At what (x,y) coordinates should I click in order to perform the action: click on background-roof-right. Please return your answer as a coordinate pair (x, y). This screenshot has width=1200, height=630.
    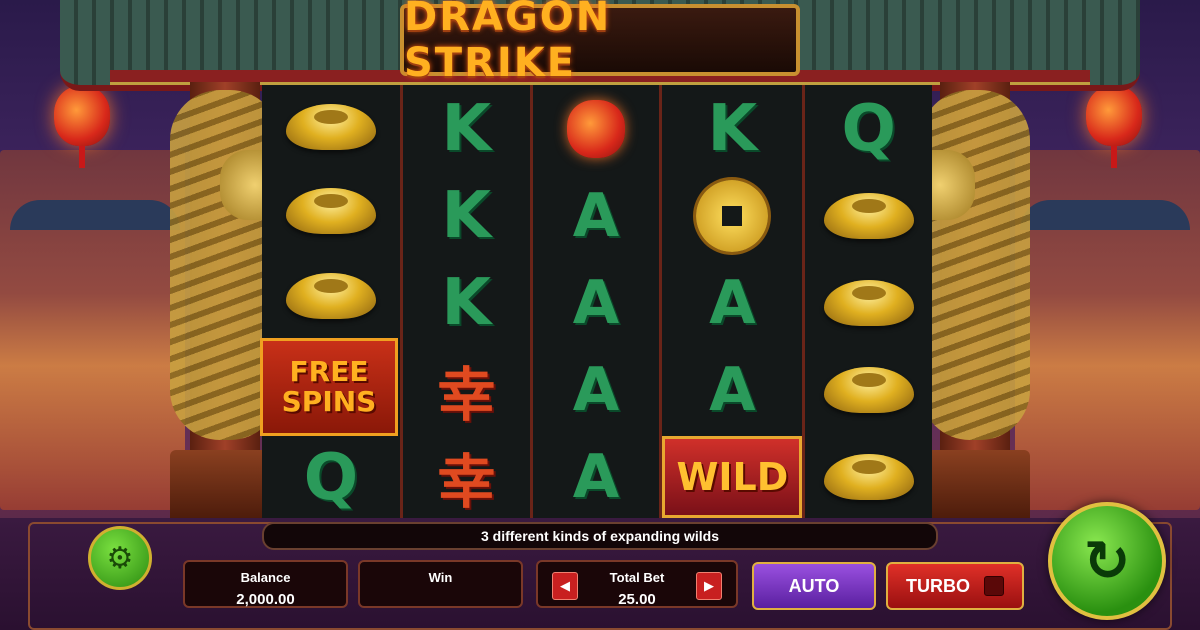
    Looking at the image, I should click on (1105, 215).